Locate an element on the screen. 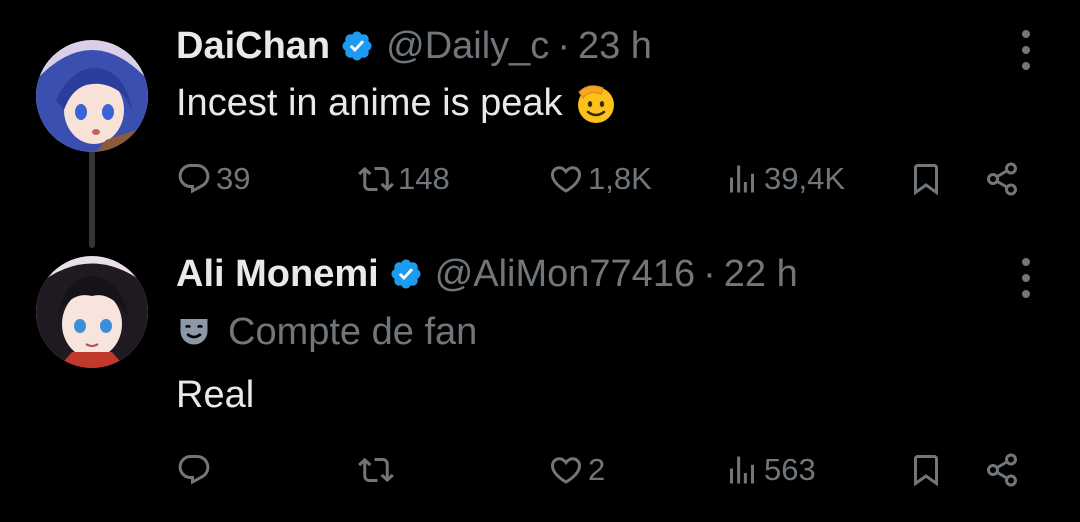 This screenshot has width=1080, height=522. tweet-body: Incest in anime is peak is located at coordinates (369, 102).